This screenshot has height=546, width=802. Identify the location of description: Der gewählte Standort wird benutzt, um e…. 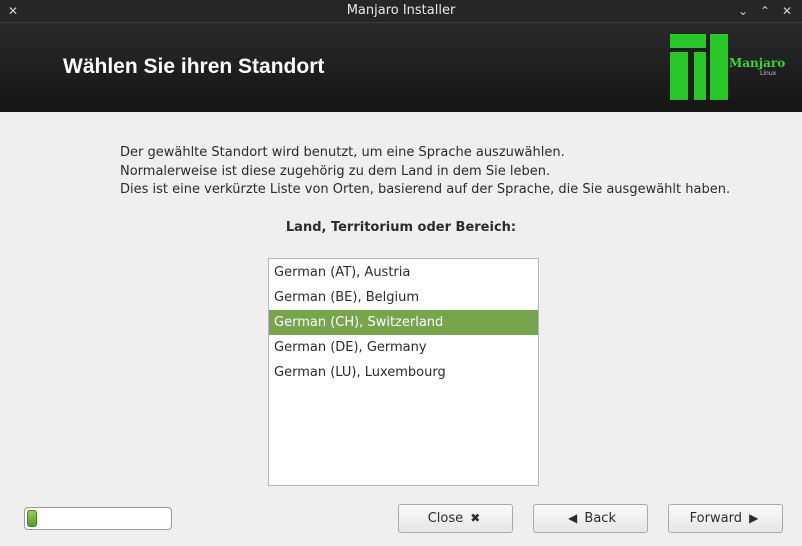
(440, 172).